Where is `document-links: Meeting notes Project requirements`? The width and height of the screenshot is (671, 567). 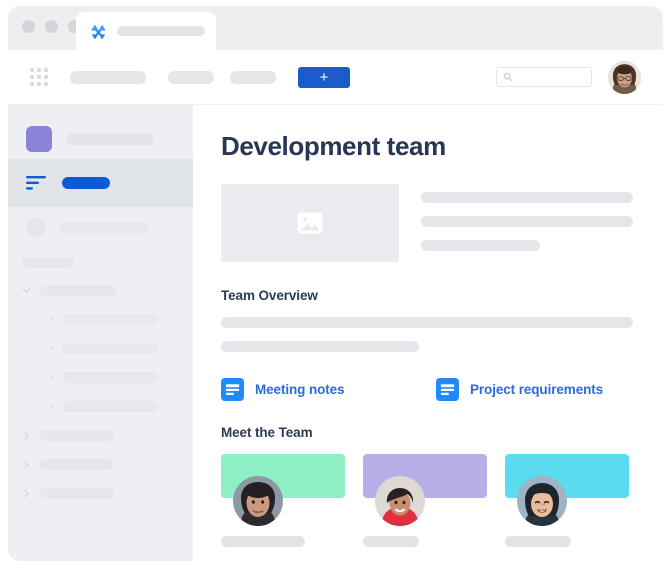 document-links: Meeting notes Project requirements is located at coordinates (427, 389).